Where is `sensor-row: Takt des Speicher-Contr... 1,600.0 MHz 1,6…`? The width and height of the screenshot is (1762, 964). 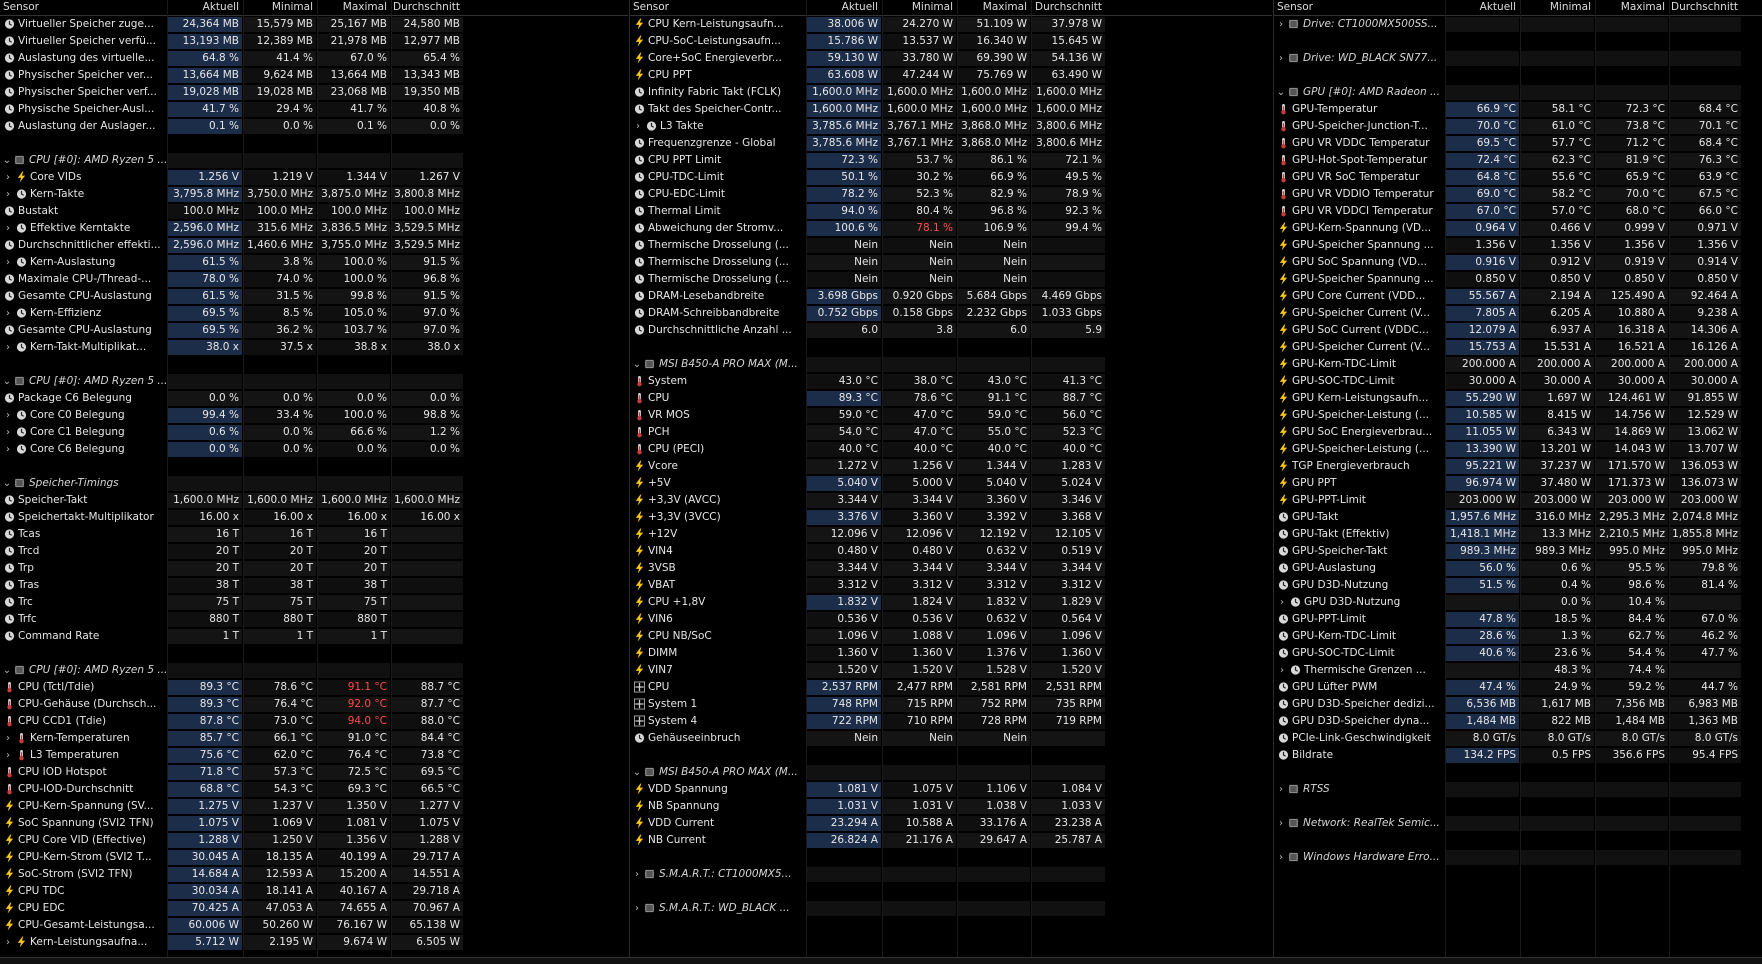 sensor-row: Takt des Speicher-Contr... 1,600.0 MHz 1,6… is located at coordinates (951, 109).